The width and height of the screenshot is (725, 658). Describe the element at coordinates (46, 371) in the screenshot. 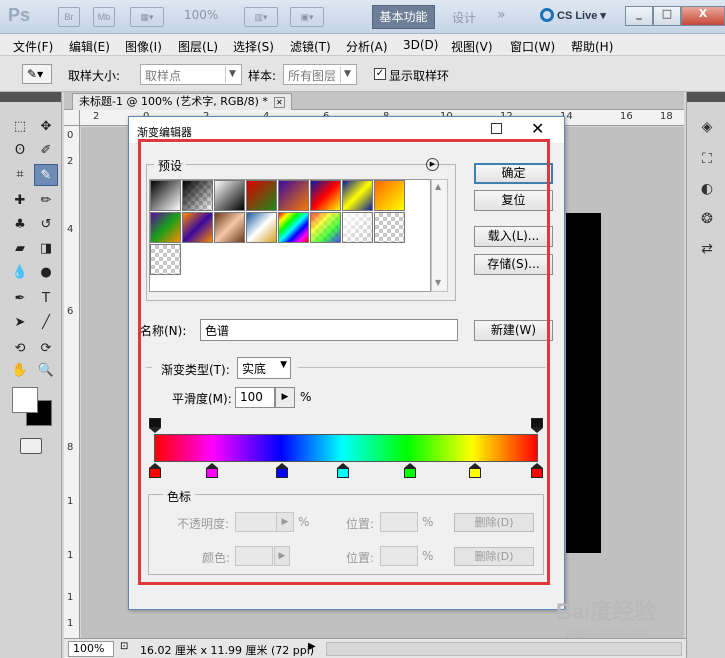

I see `zoom-tool-icon: 🔍` at that location.